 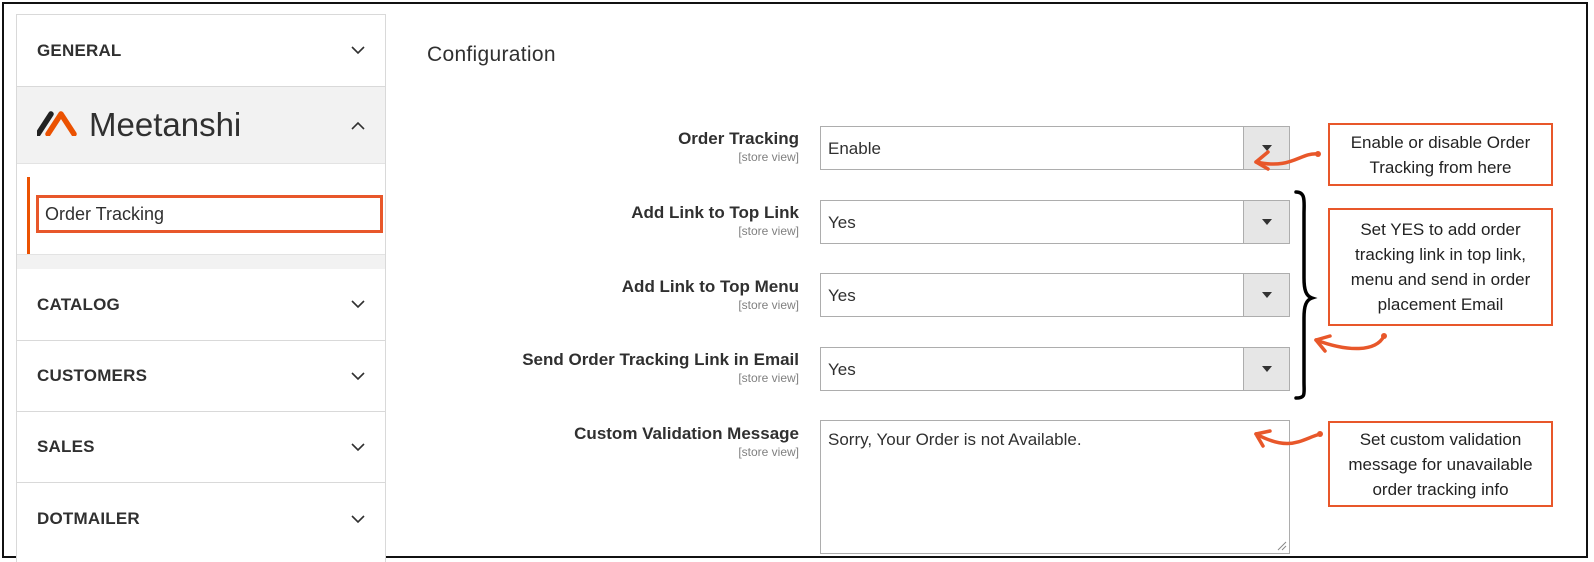 I want to click on arrow-order-tracking, so click(x=1287, y=160).